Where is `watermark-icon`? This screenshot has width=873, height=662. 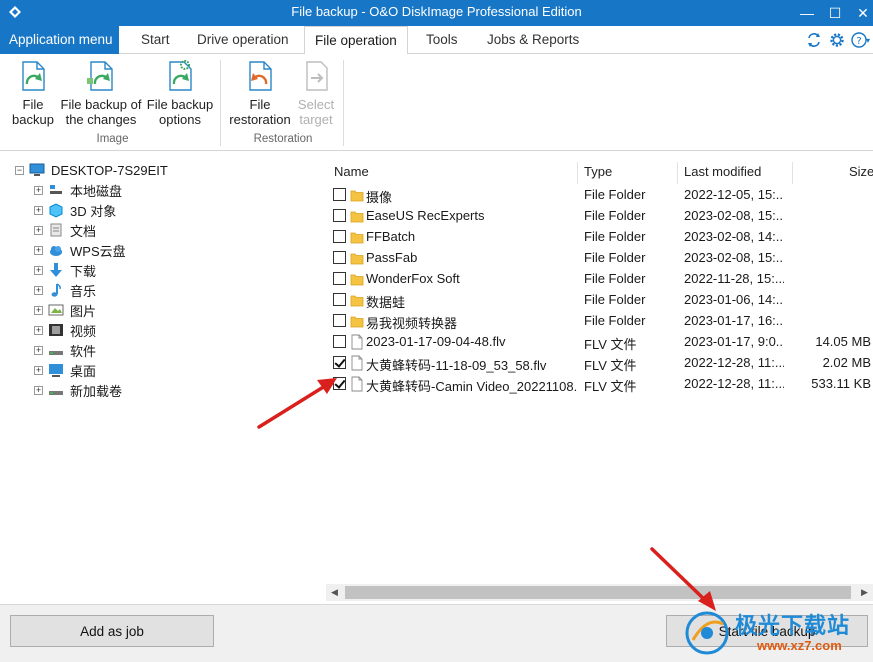 watermark-icon is located at coordinates (707, 633).